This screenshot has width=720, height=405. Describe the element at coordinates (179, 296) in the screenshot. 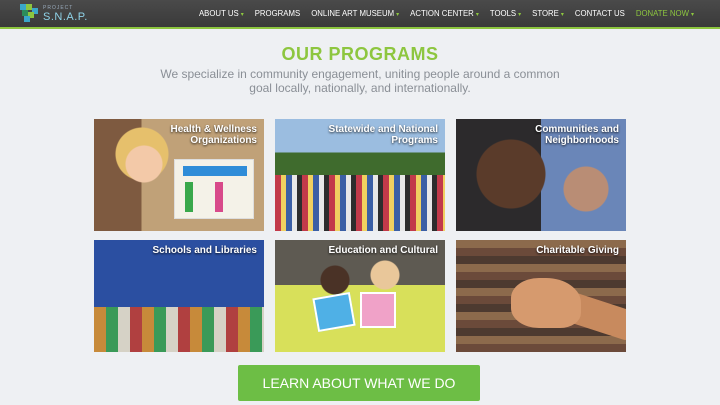

I see `program-tile-schools-libraries: Schools and Libraries` at that location.